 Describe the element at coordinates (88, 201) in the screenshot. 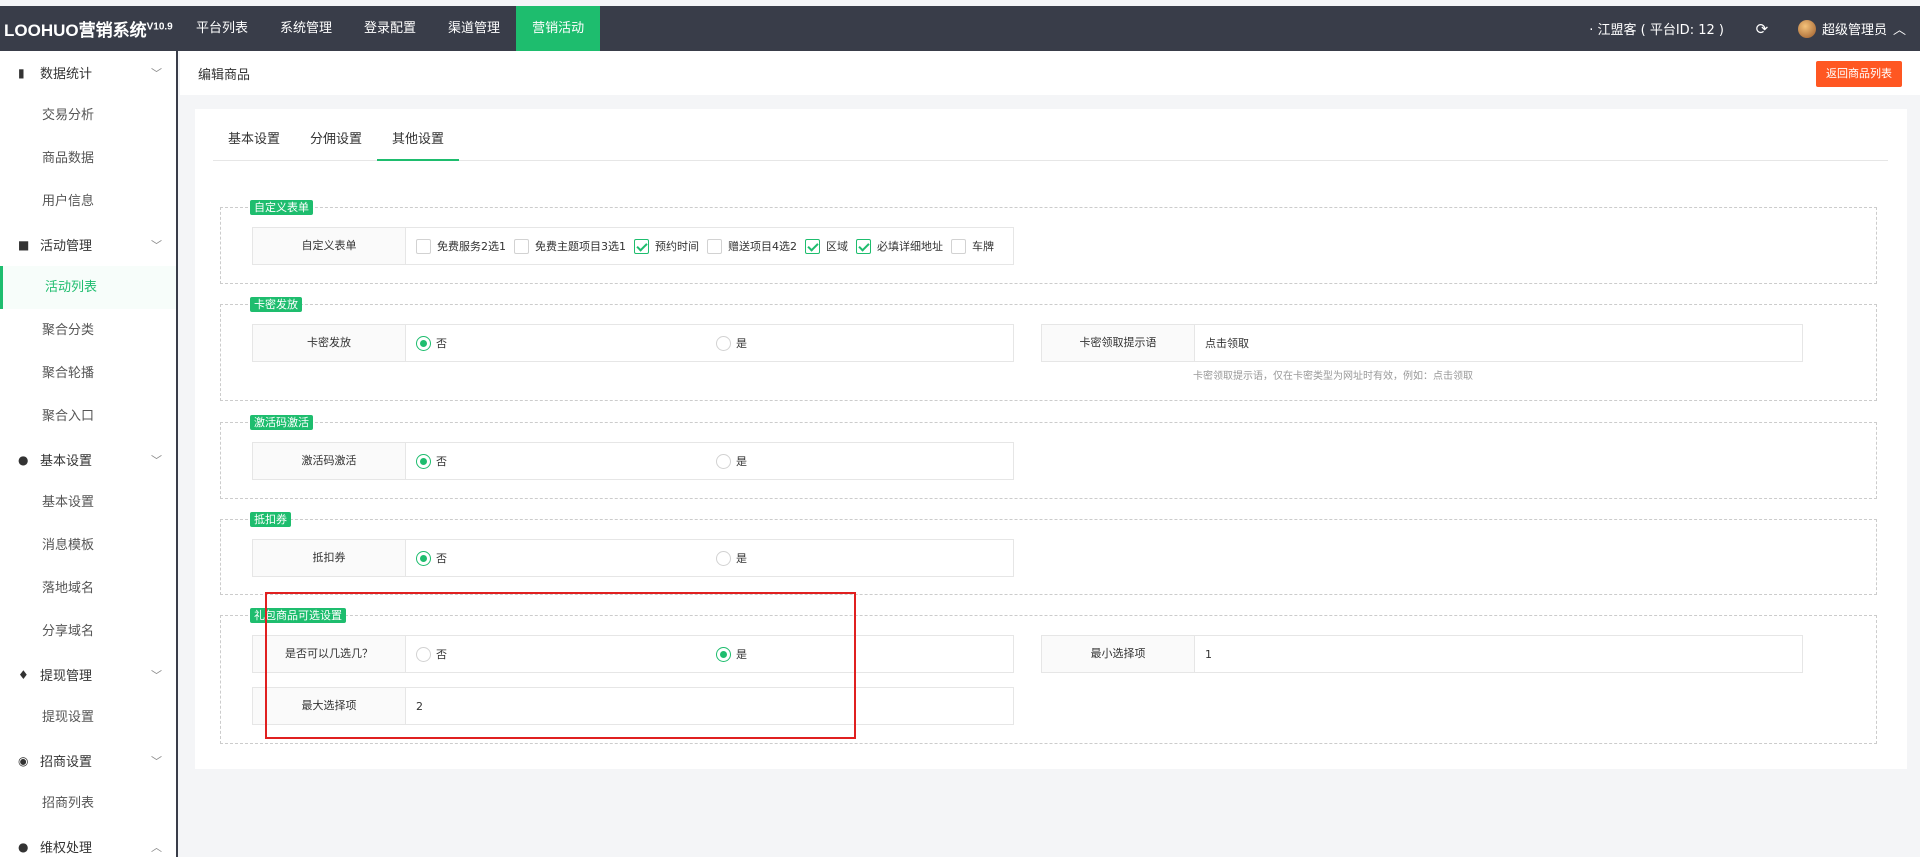

I see `sidebar-item-user-info: 用户信息` at that location.